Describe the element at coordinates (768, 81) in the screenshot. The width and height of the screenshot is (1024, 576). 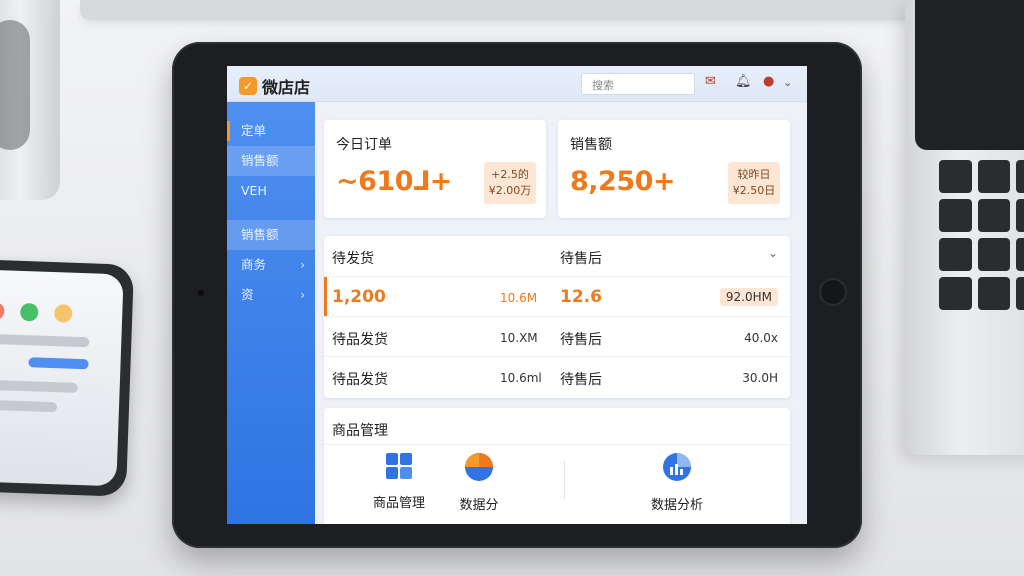
I see `avatar: ●` at that location.